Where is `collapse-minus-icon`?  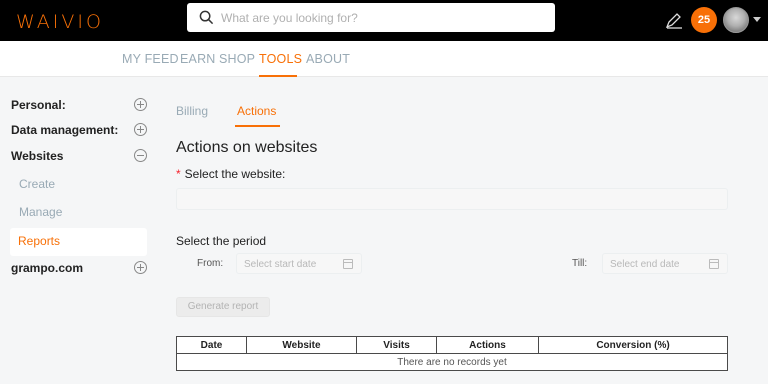
collapse-minus-icon is located at coordinates (140, 155).